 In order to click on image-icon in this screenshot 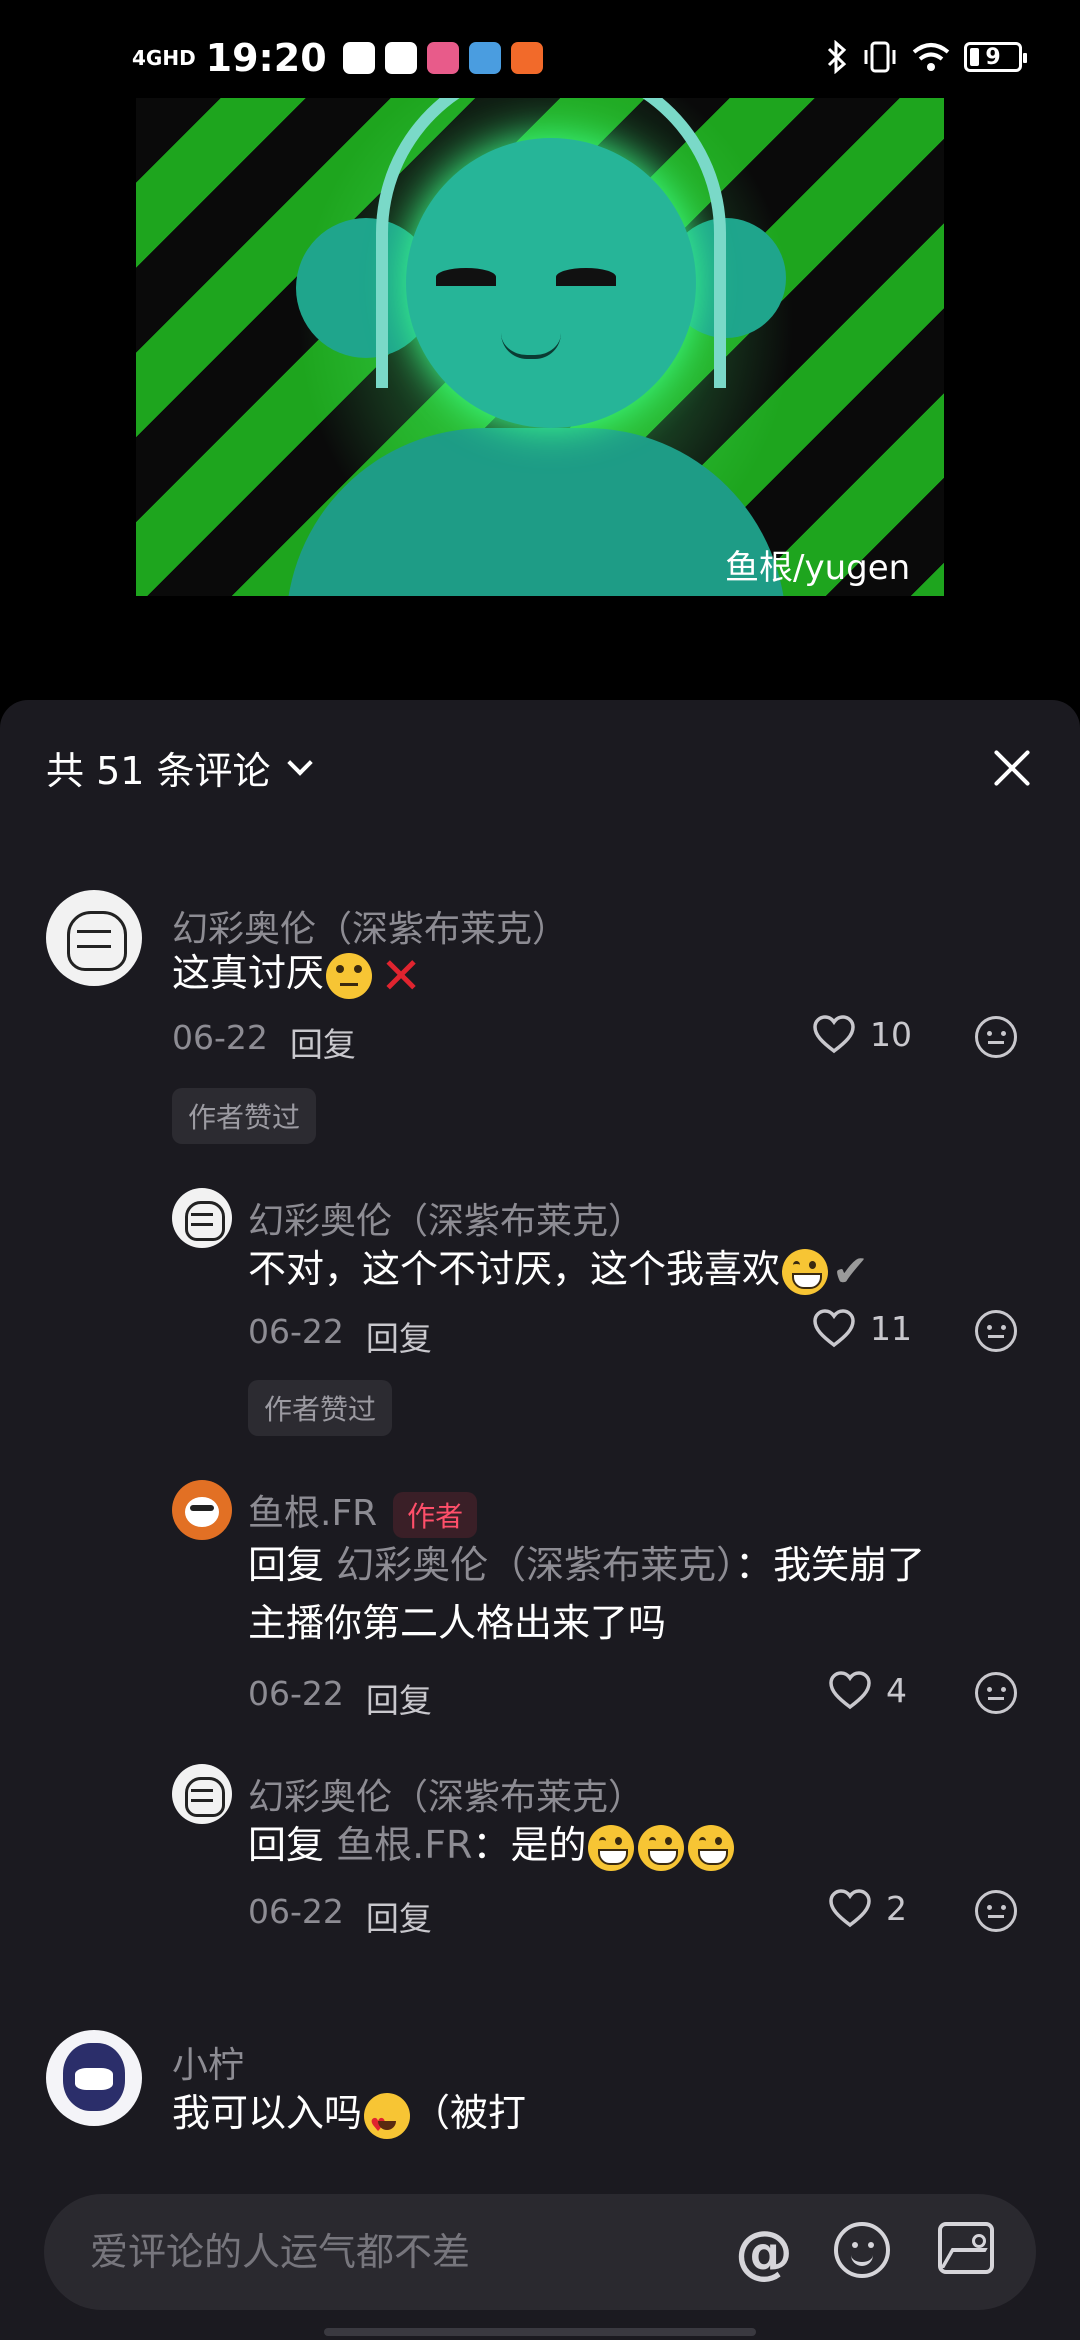, I will do `click(966, 2248)`.